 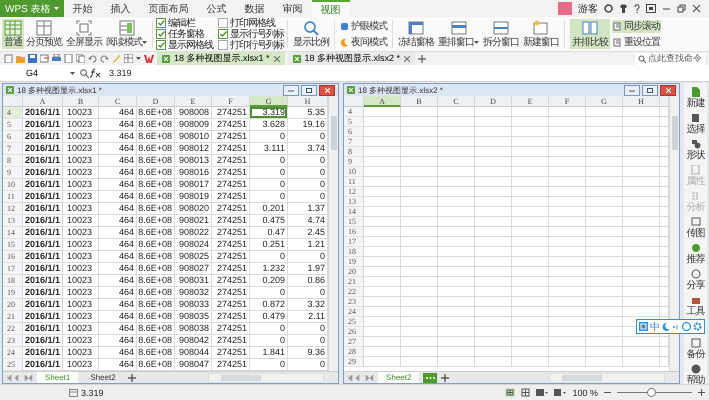 What do you see at coordinates (13, 34) in the screenshot?
I see `view-mode-button: 普通` at bounding box center [13, 34].